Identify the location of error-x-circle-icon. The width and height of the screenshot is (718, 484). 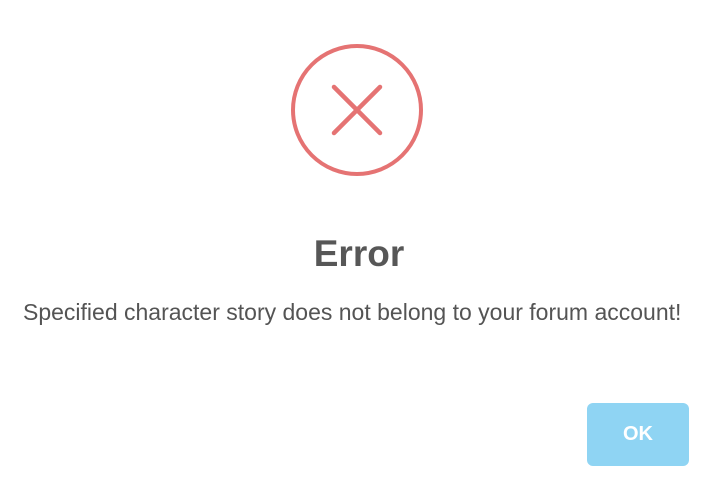
(357, 110).